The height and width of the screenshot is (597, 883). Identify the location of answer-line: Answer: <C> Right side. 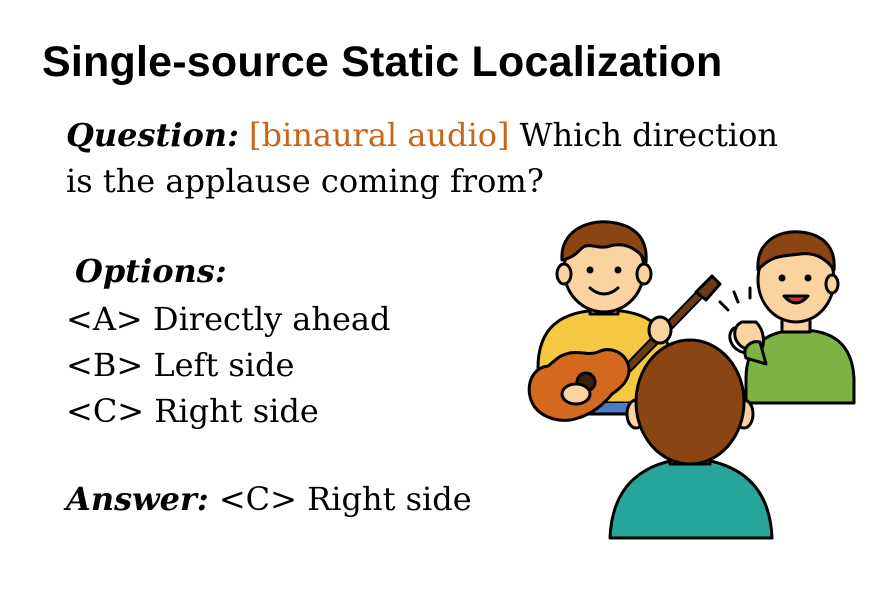
(269, 499).